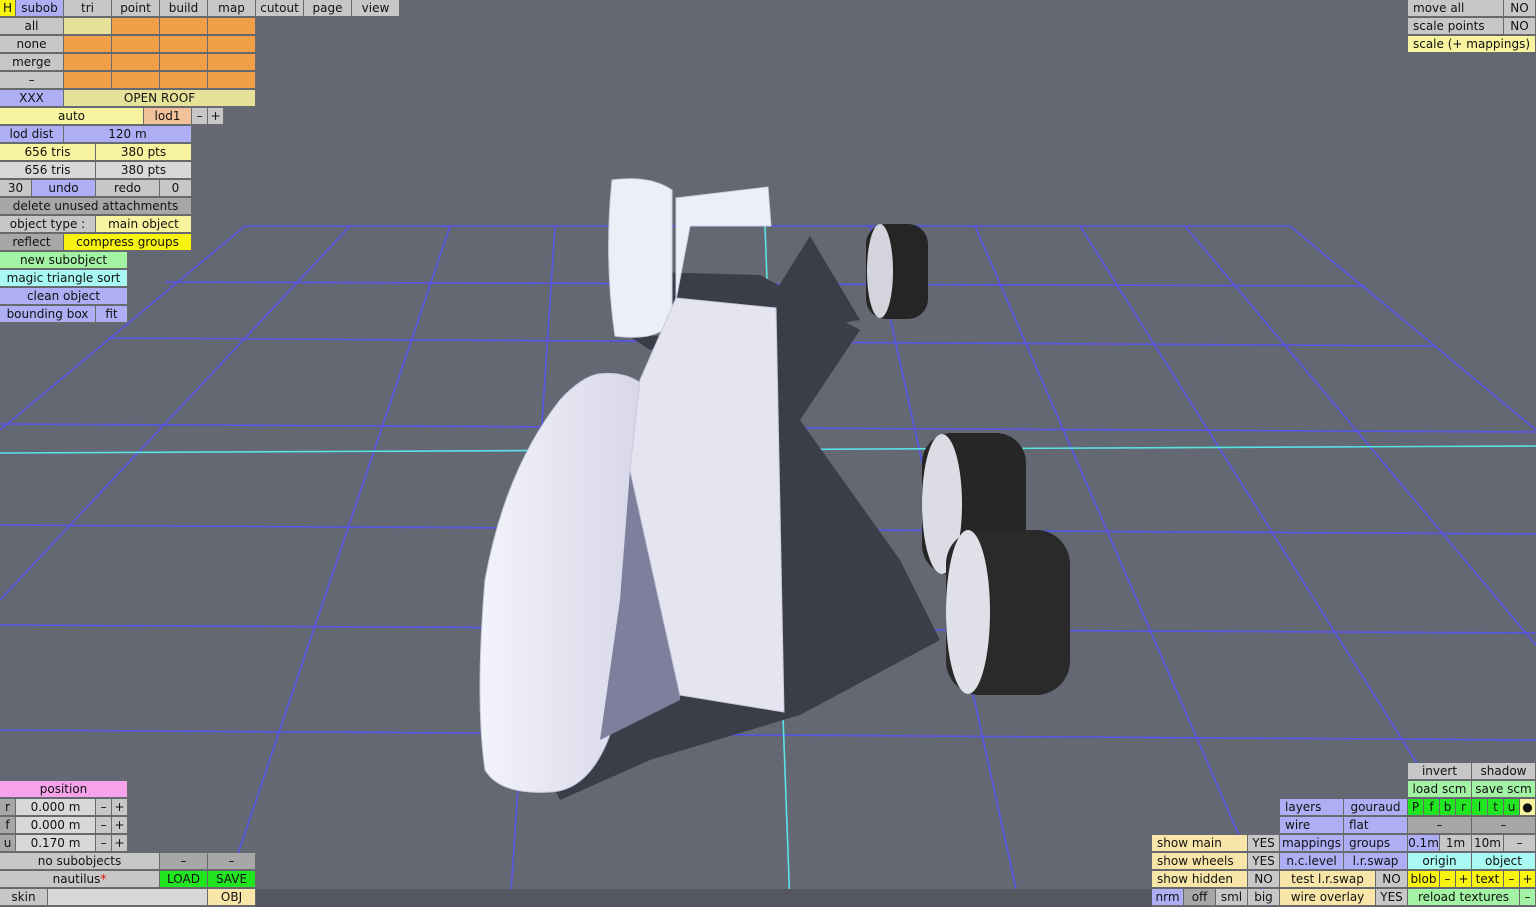 Image resolution: width=1536 pixels, height=907 pixels. Describe the element at coordinates (32, 26) in the screenshot. I see `select-all-button: all` at that location.